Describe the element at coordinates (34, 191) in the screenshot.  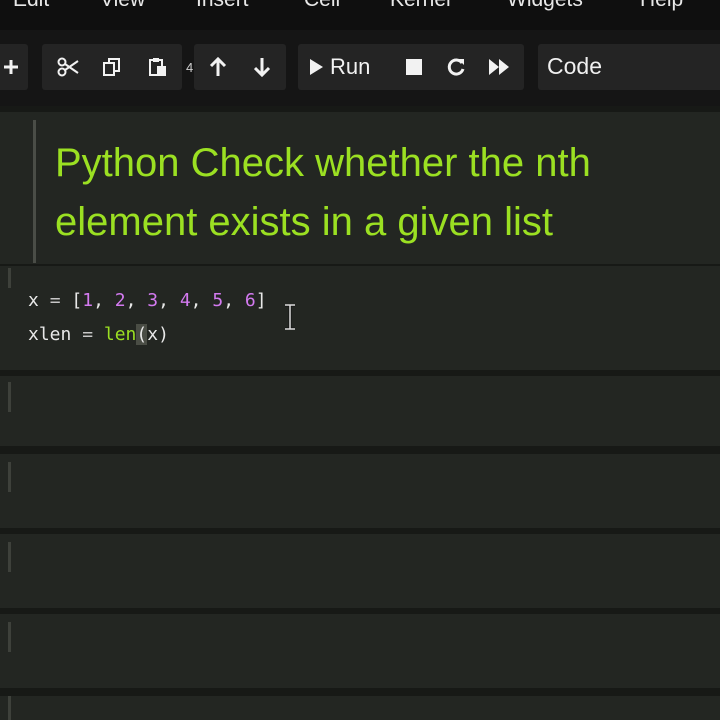
I see `cell-prompt-bar` at that location.